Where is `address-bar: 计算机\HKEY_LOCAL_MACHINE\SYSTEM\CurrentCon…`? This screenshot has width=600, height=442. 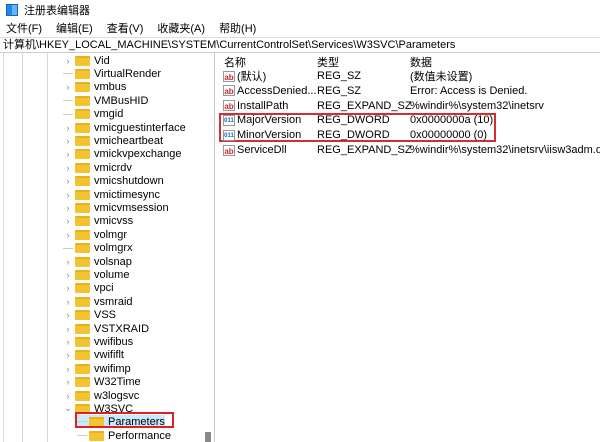 address-bar: 计算机\HKEY_LOCAL_MACHINE\SYSTEM\CurrentCon… is located at coordinates (300, 45).